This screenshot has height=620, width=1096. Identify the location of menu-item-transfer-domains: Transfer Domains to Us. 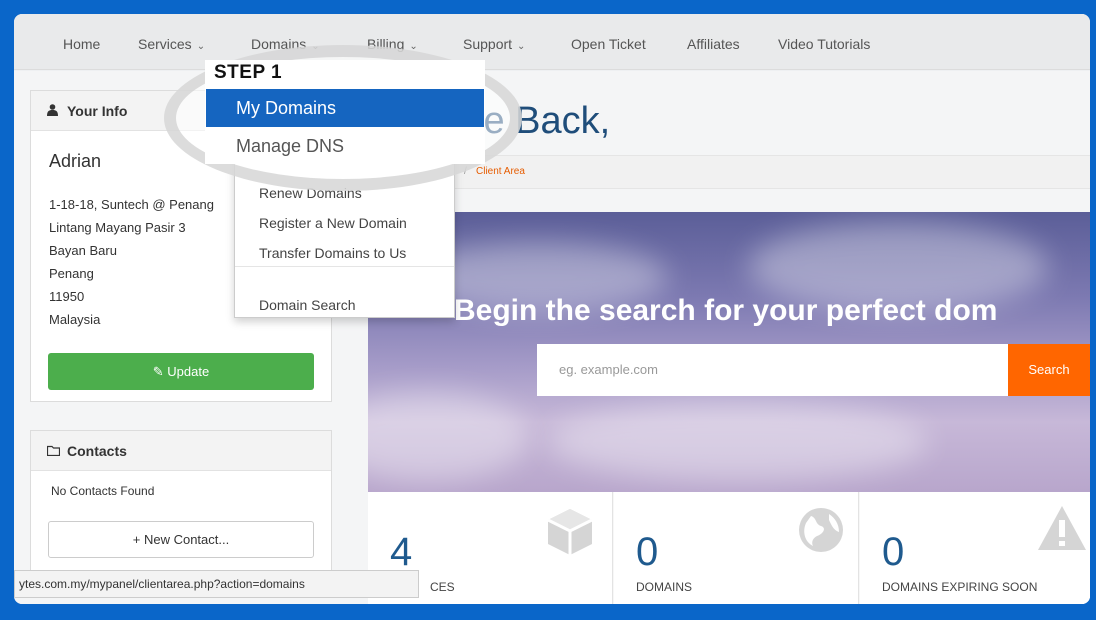
(332, 253).